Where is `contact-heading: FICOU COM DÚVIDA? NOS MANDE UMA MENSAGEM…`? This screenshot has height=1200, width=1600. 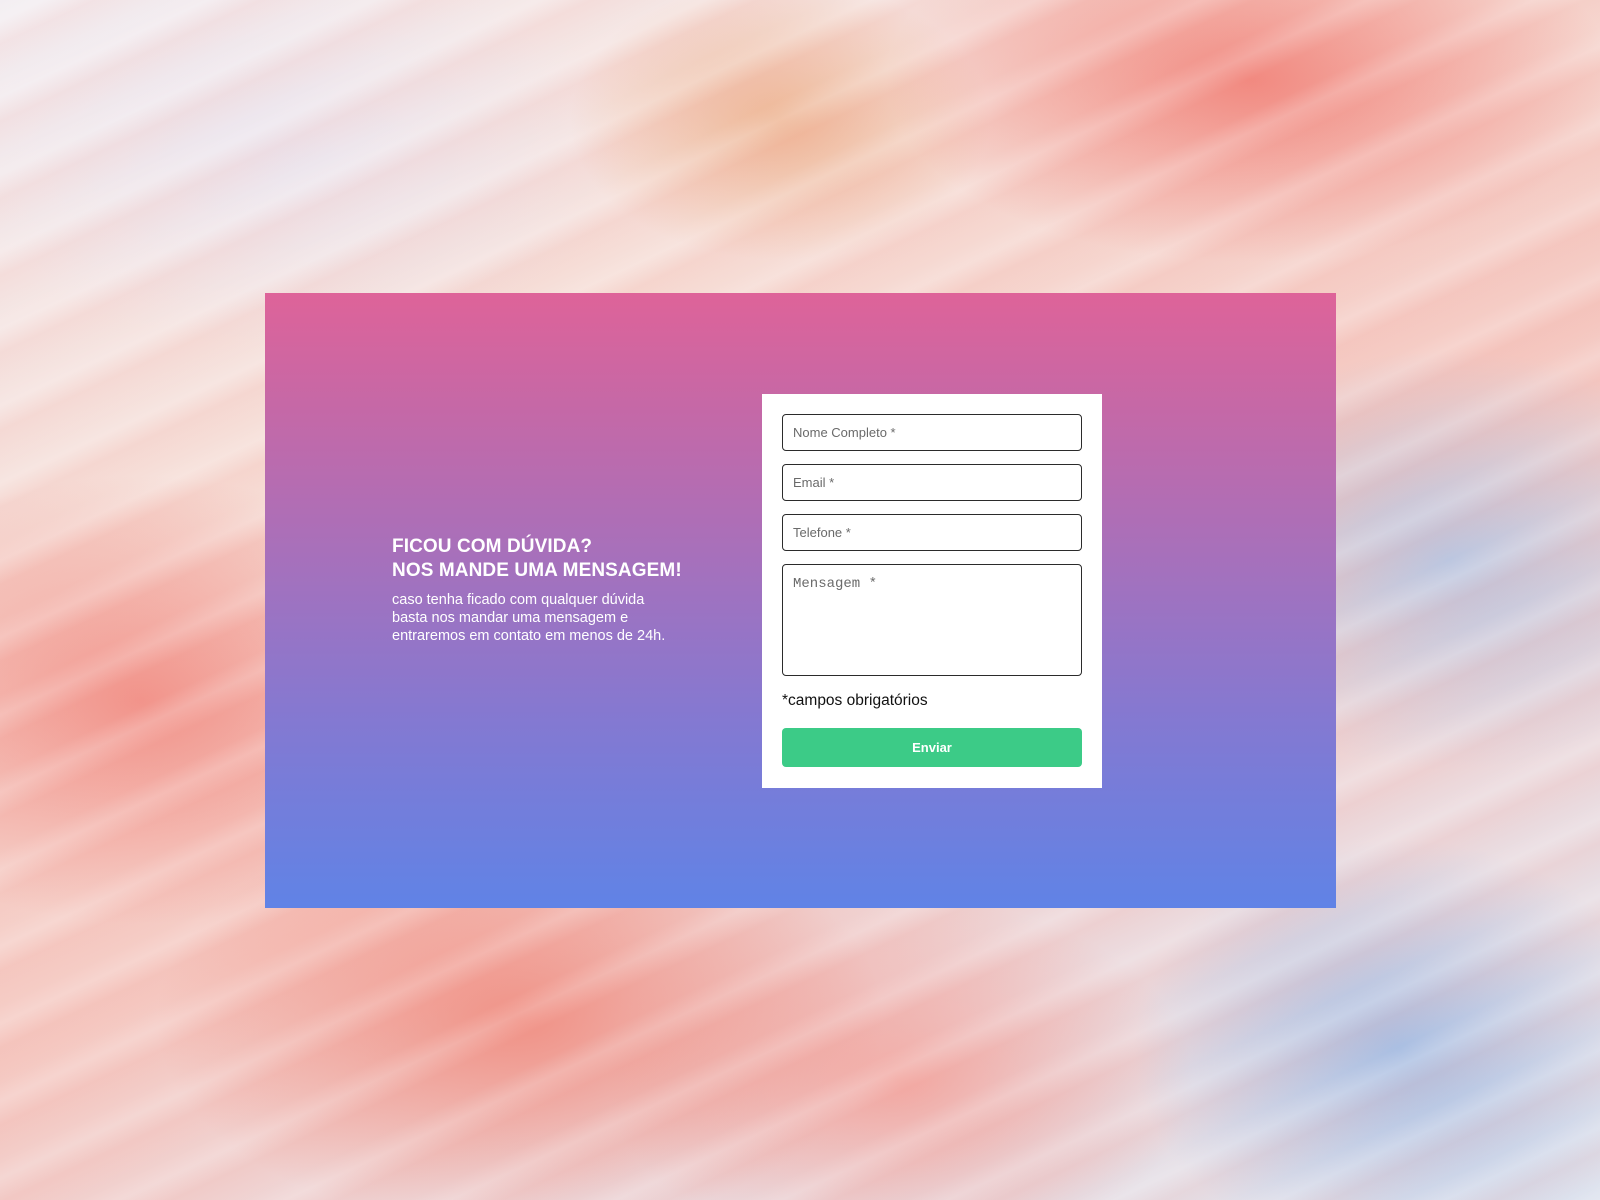
contact-heading: FICOU COM DÚVIDA? NOS MANDE UMA MENSAGEM… is located at coordinates (542, 559).